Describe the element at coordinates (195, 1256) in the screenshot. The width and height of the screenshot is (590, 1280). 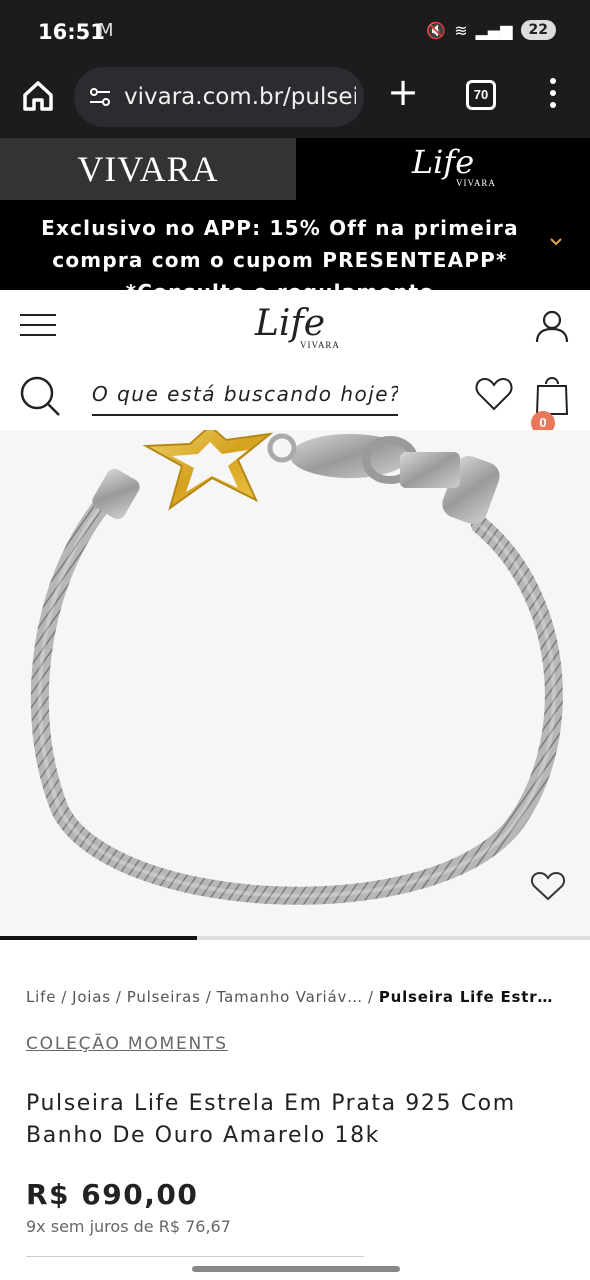
I see `divider` at that location.